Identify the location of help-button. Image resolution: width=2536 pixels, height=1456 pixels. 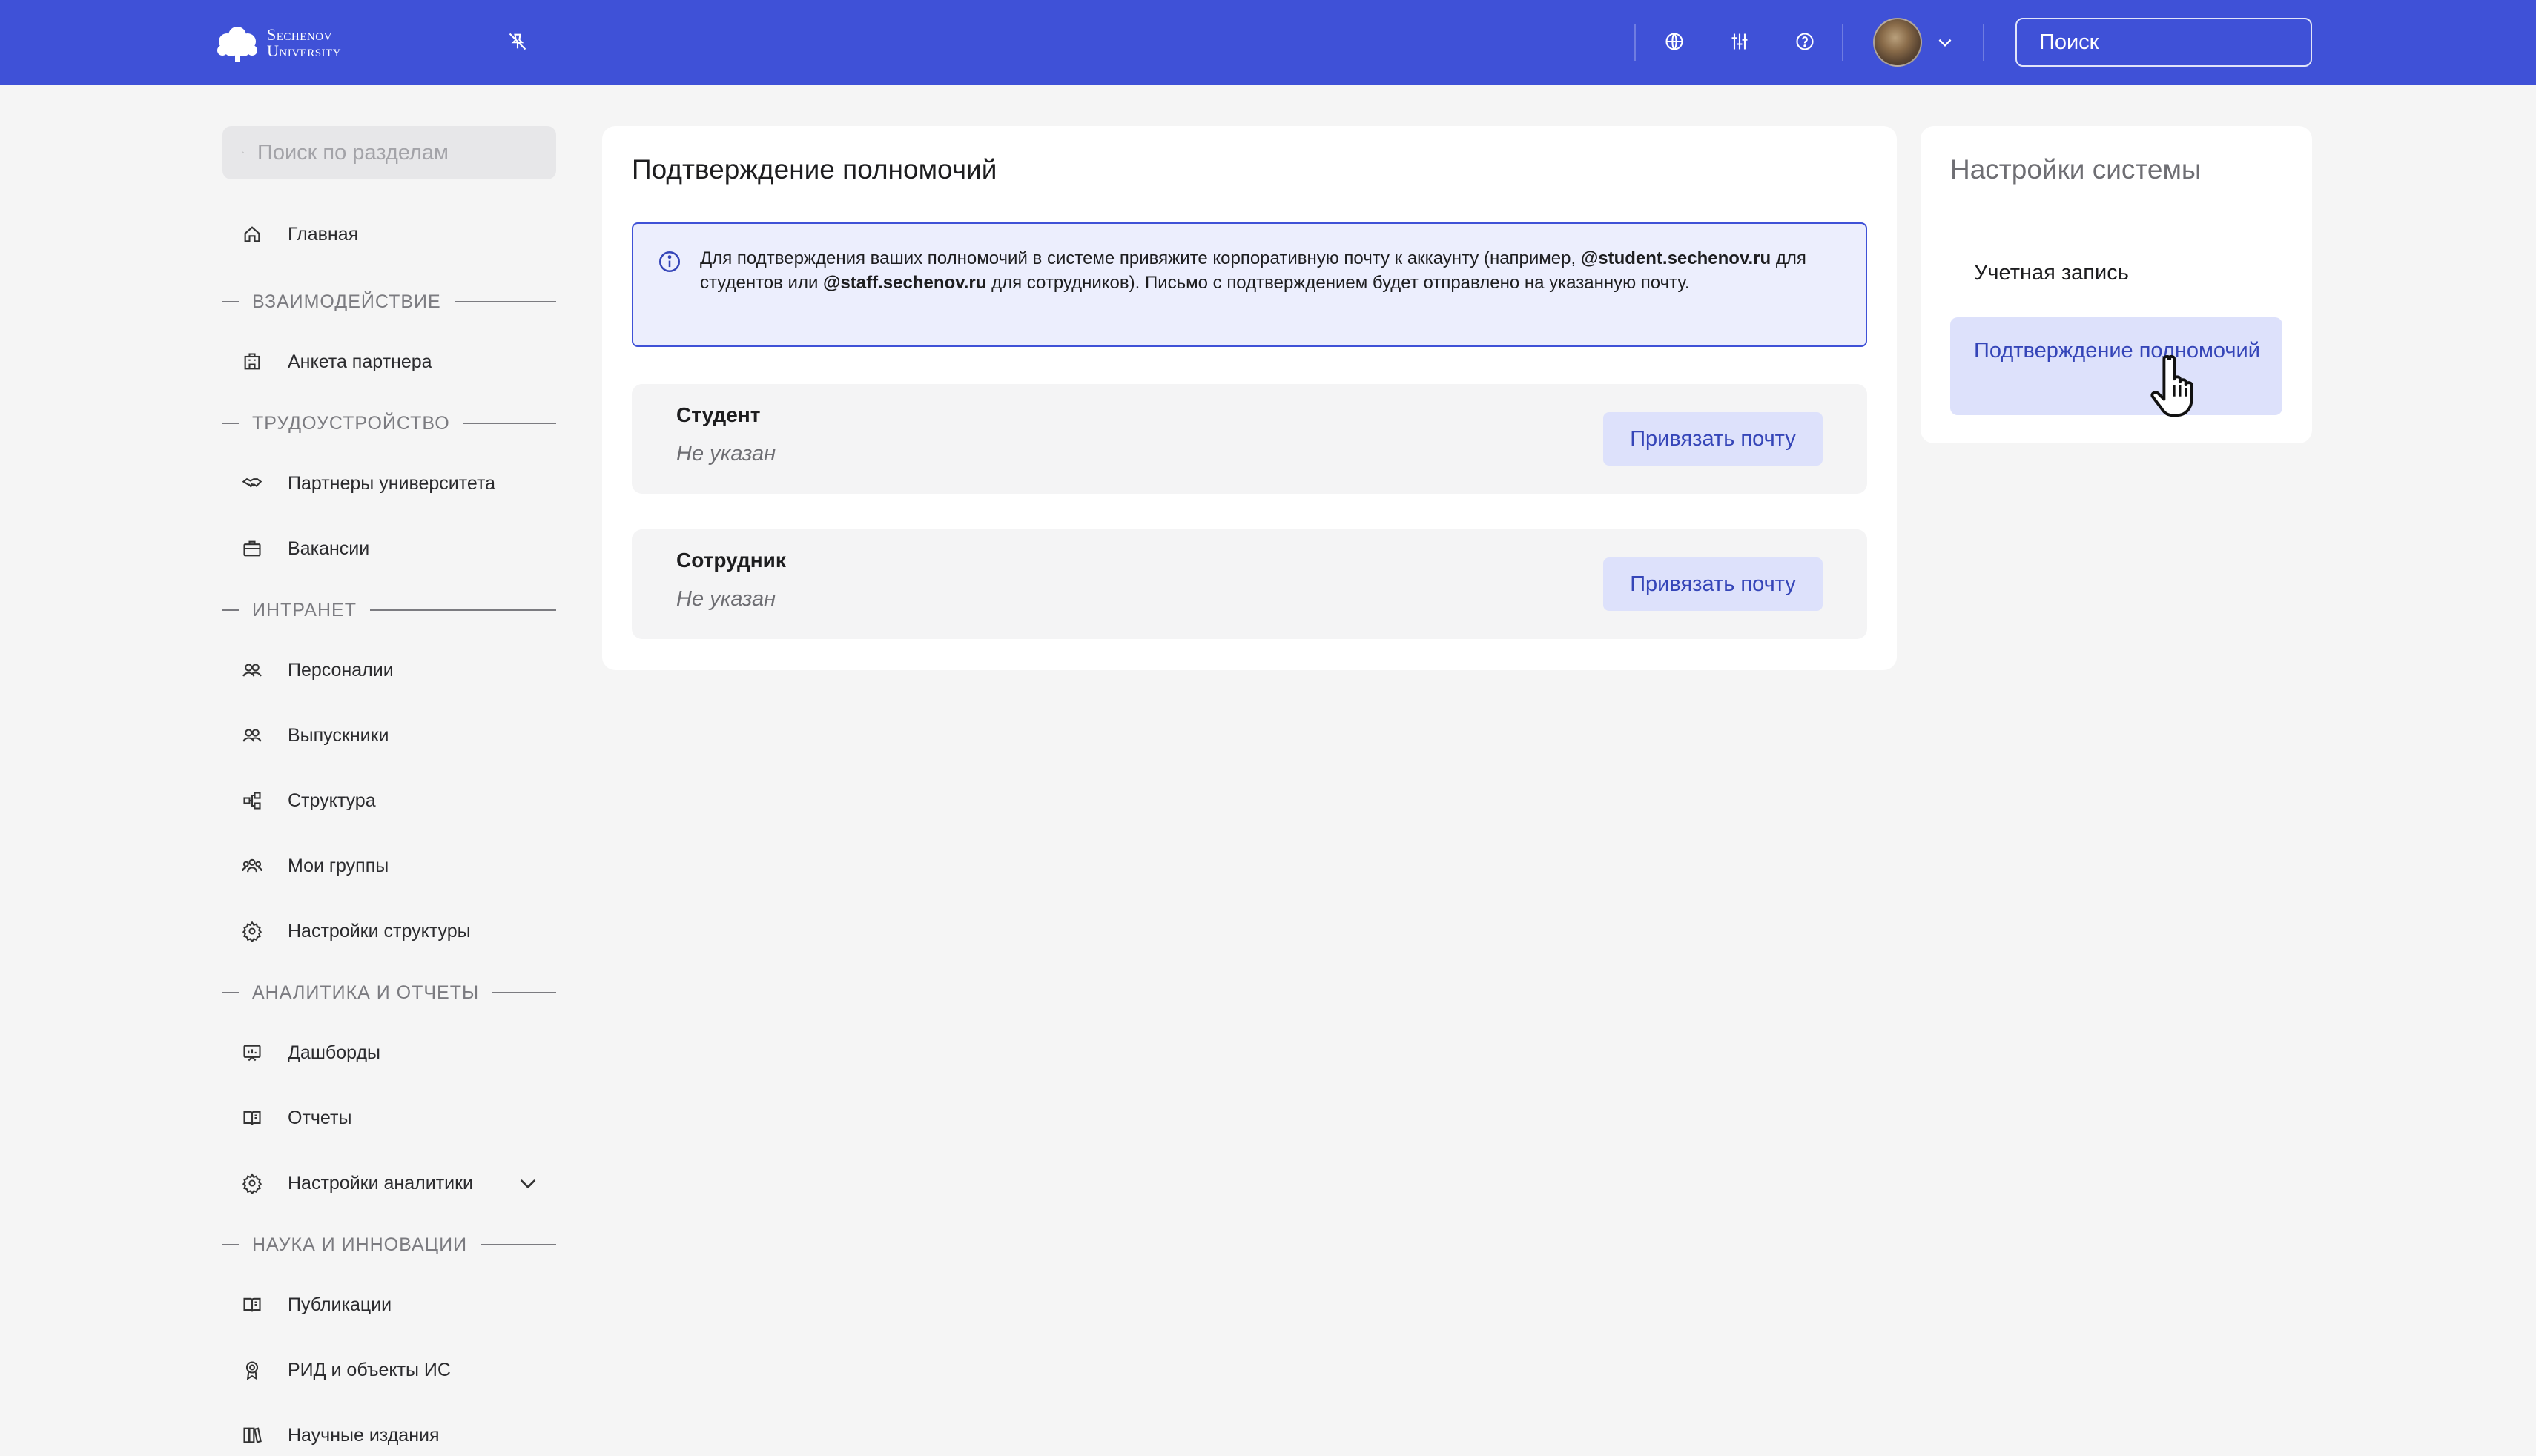
(1805, 41).